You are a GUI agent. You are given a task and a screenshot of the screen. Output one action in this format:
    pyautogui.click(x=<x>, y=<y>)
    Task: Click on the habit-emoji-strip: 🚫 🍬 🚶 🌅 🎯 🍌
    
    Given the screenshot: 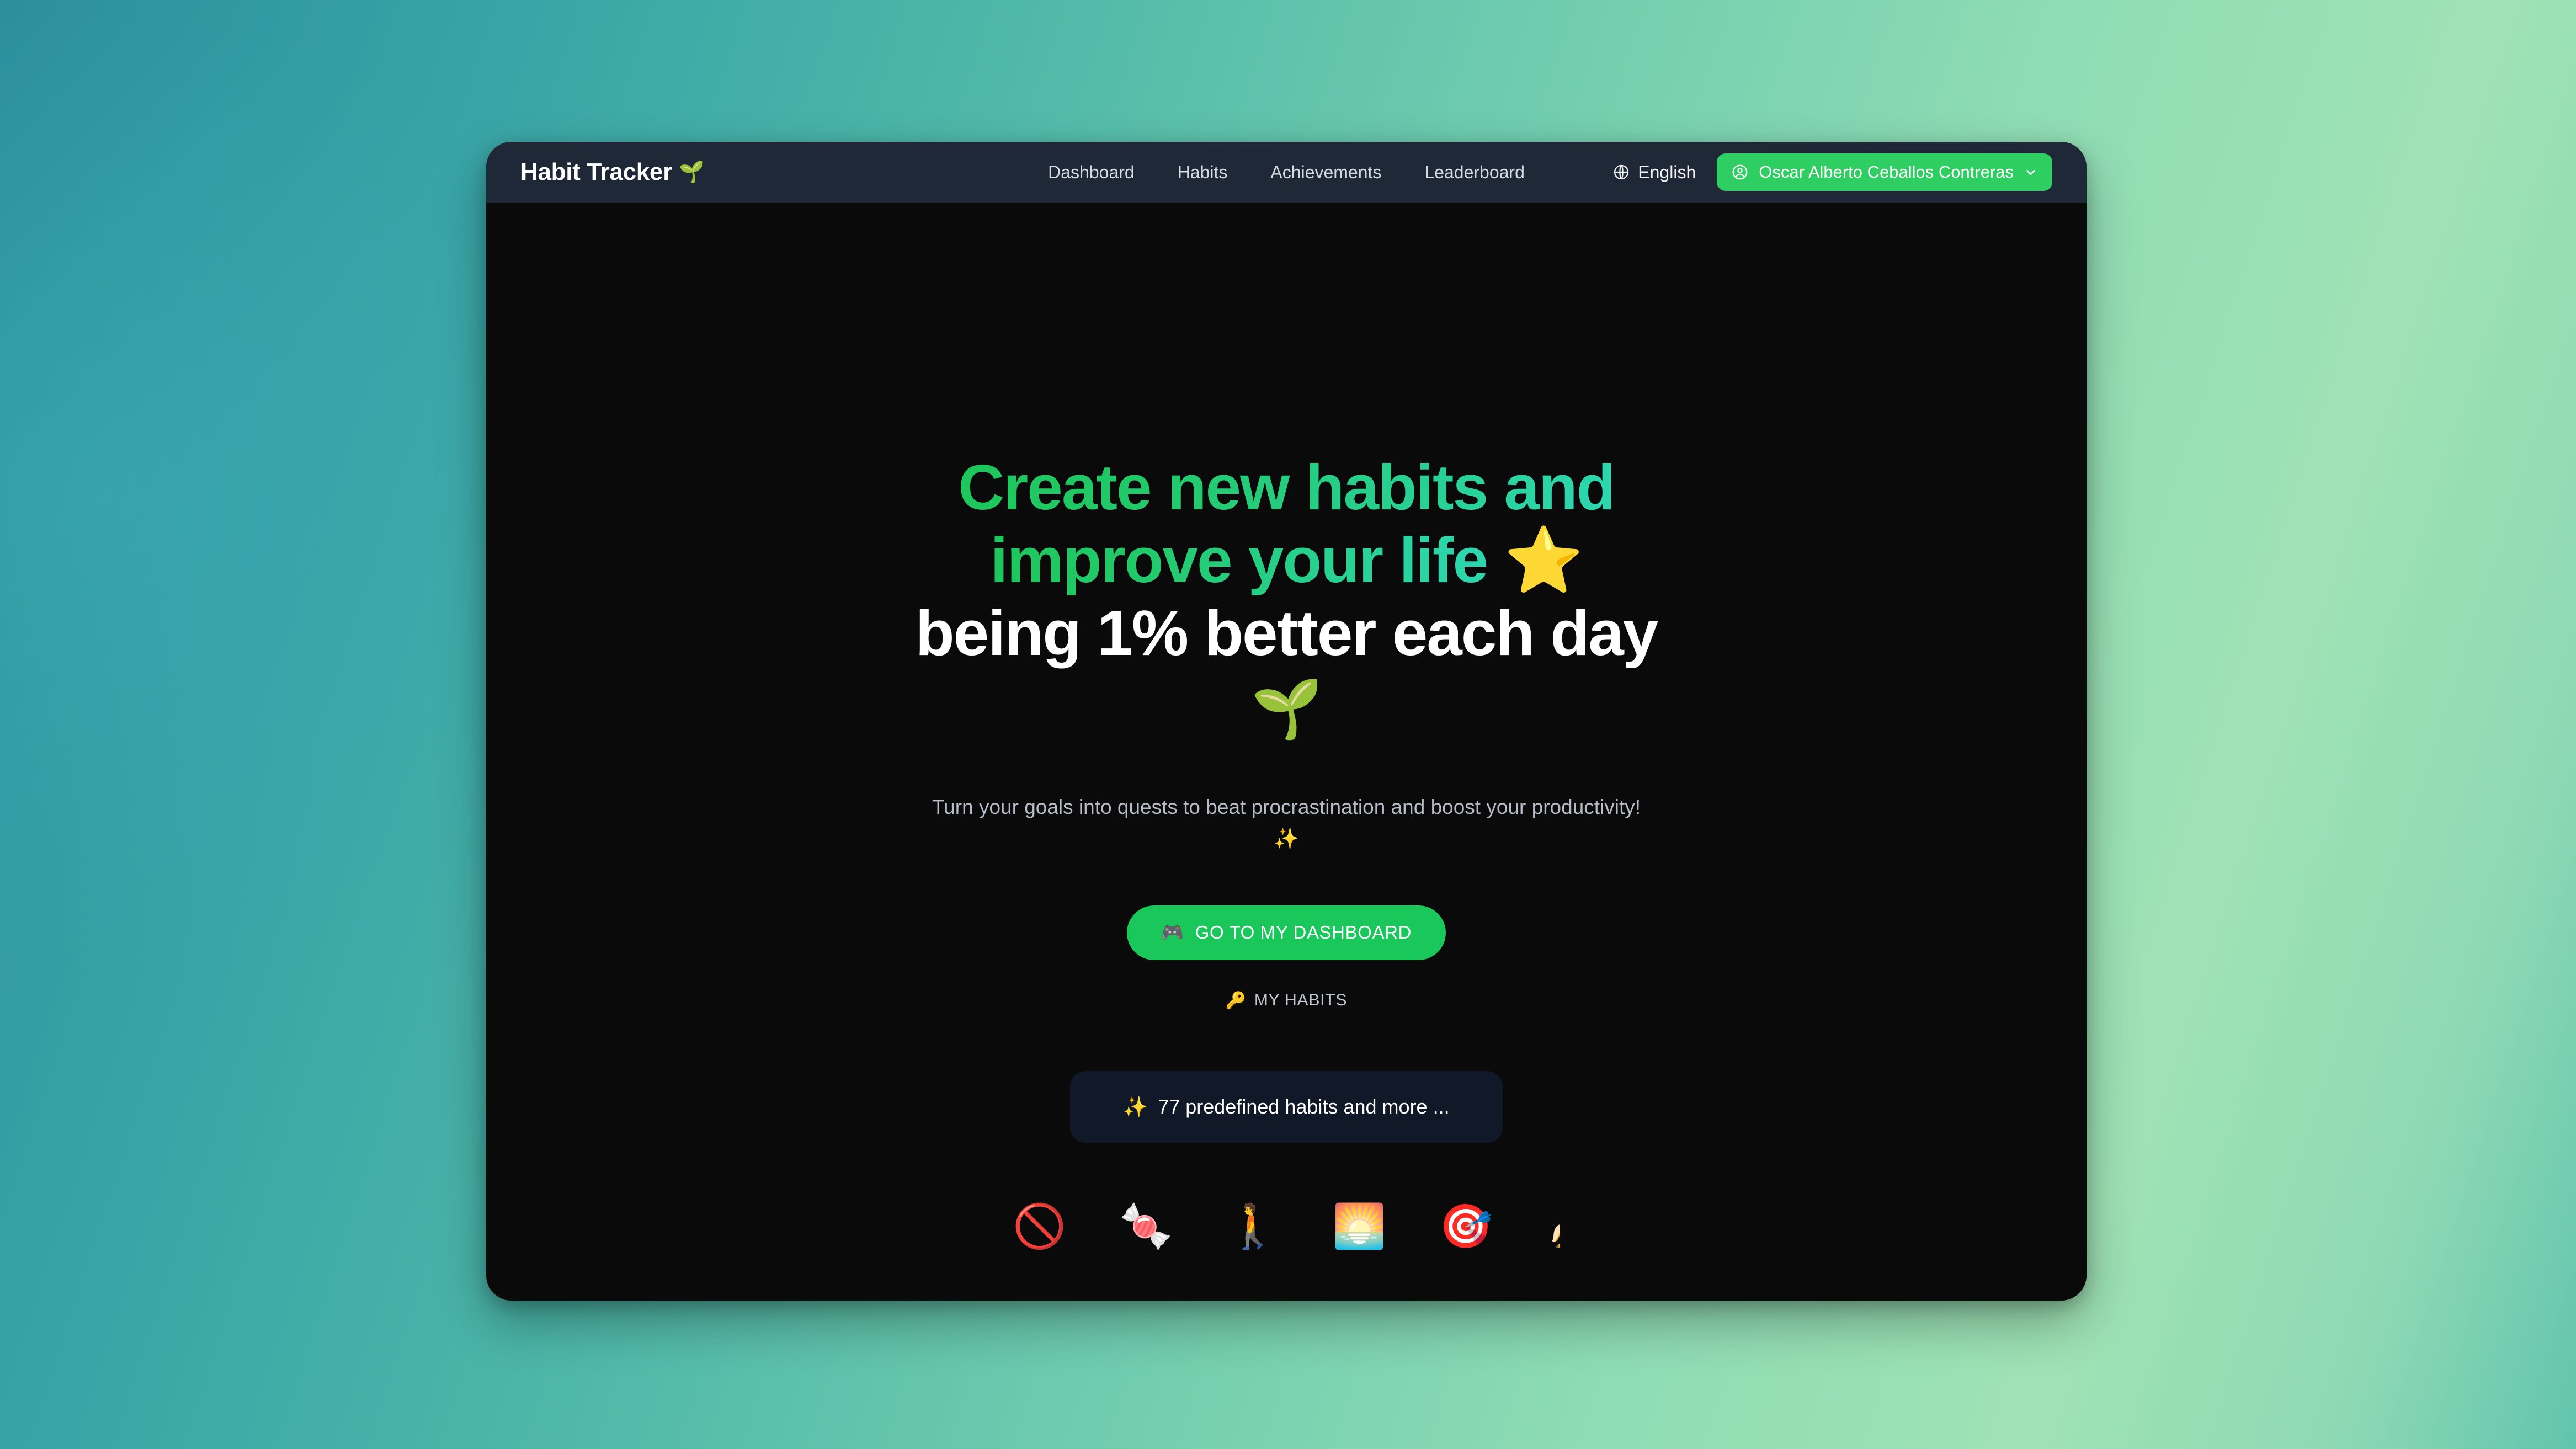 What is the action you would take?
    pyautogui.click(x=1286, y=1227)
    